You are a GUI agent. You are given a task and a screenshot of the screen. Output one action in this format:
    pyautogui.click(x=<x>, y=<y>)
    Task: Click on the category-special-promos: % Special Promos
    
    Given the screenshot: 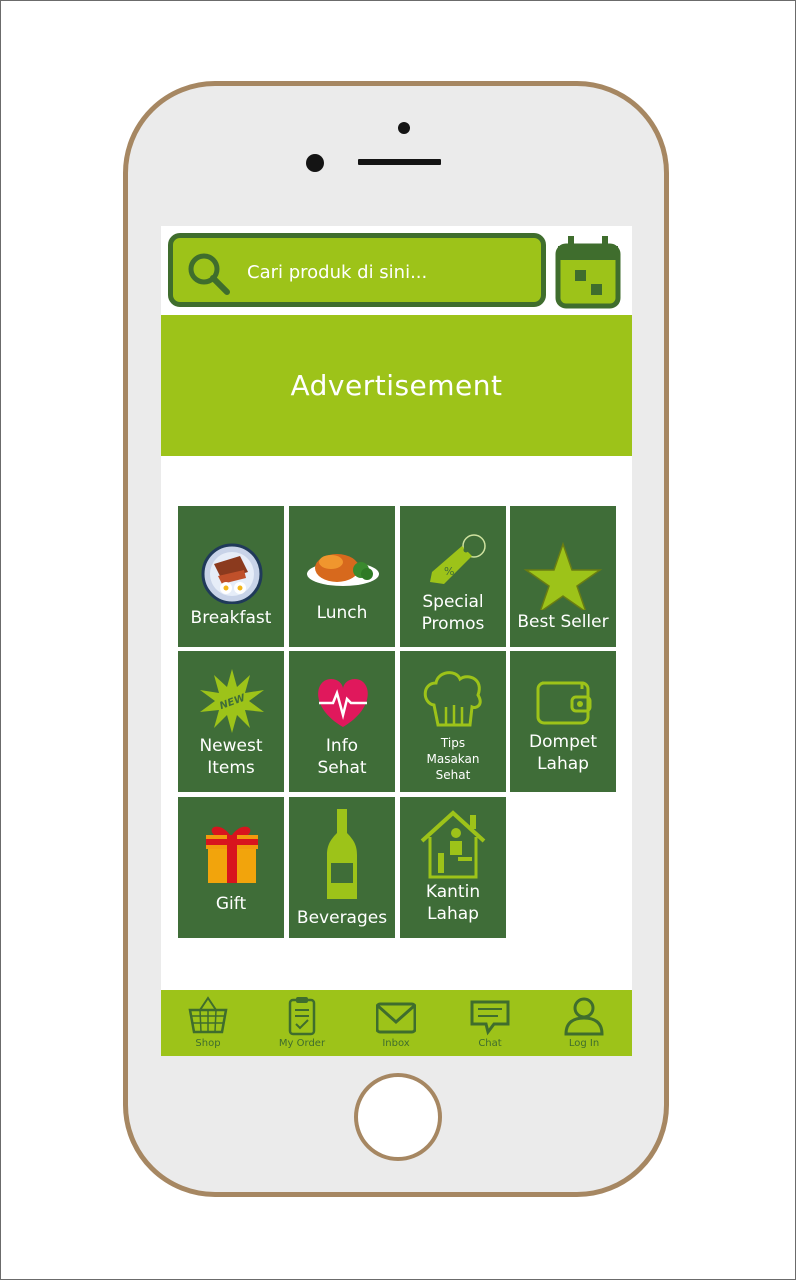 What is the action you would take?
    pyautogui.click(x=453, y=576)
    